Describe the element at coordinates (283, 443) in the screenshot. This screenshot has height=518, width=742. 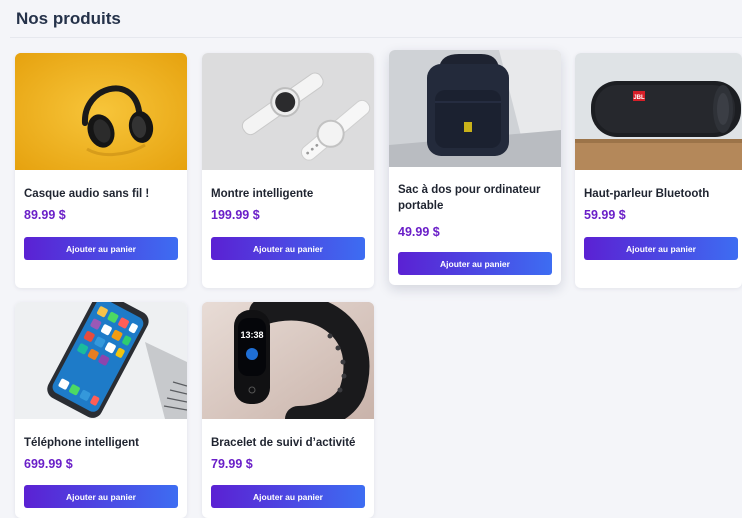
I see `product-name: Bracelet de suivi d’activité` at that location.